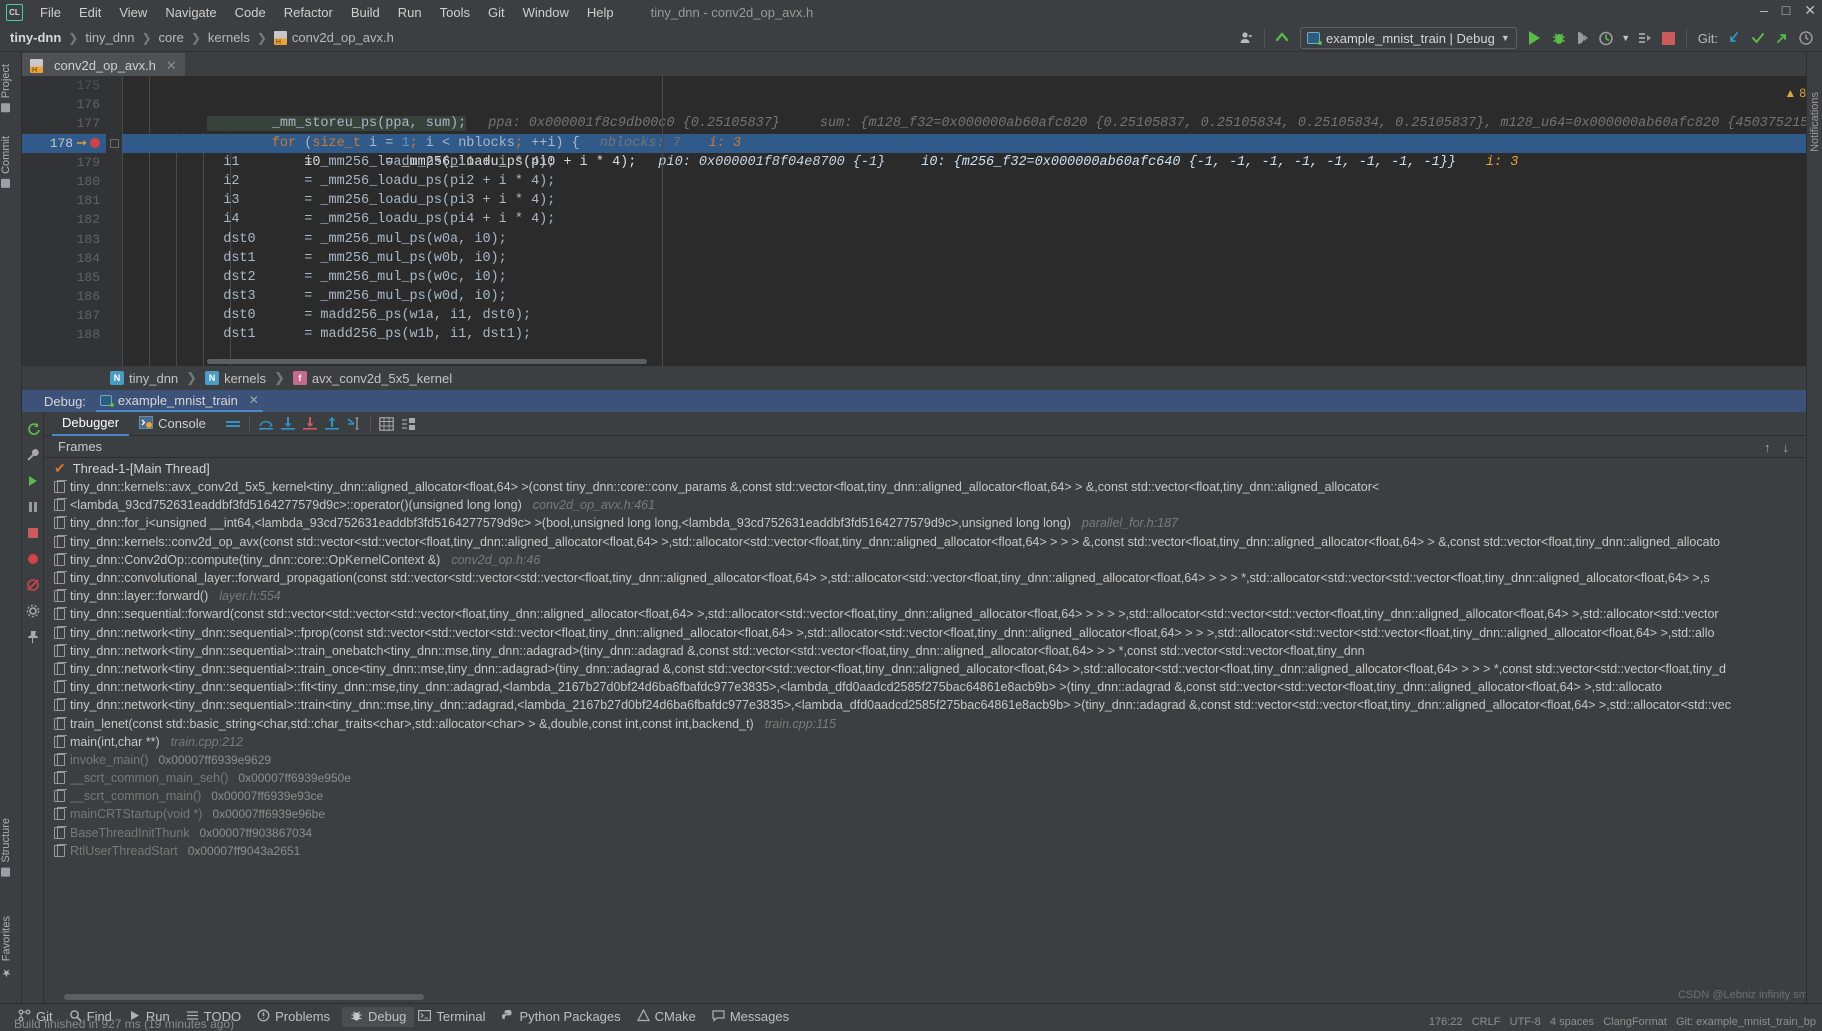 Image resolution: width=1822 pixels, height=1031 pixels. I want to click on sidebar-item-notifications: Notifications, so click(1815, 122).